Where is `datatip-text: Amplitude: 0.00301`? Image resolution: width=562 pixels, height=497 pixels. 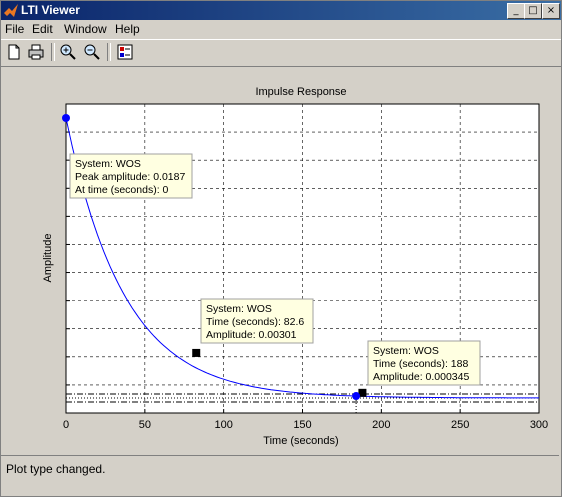
datatip-text: Amplitude: 0.00301 is located at coordinates (251, 335).